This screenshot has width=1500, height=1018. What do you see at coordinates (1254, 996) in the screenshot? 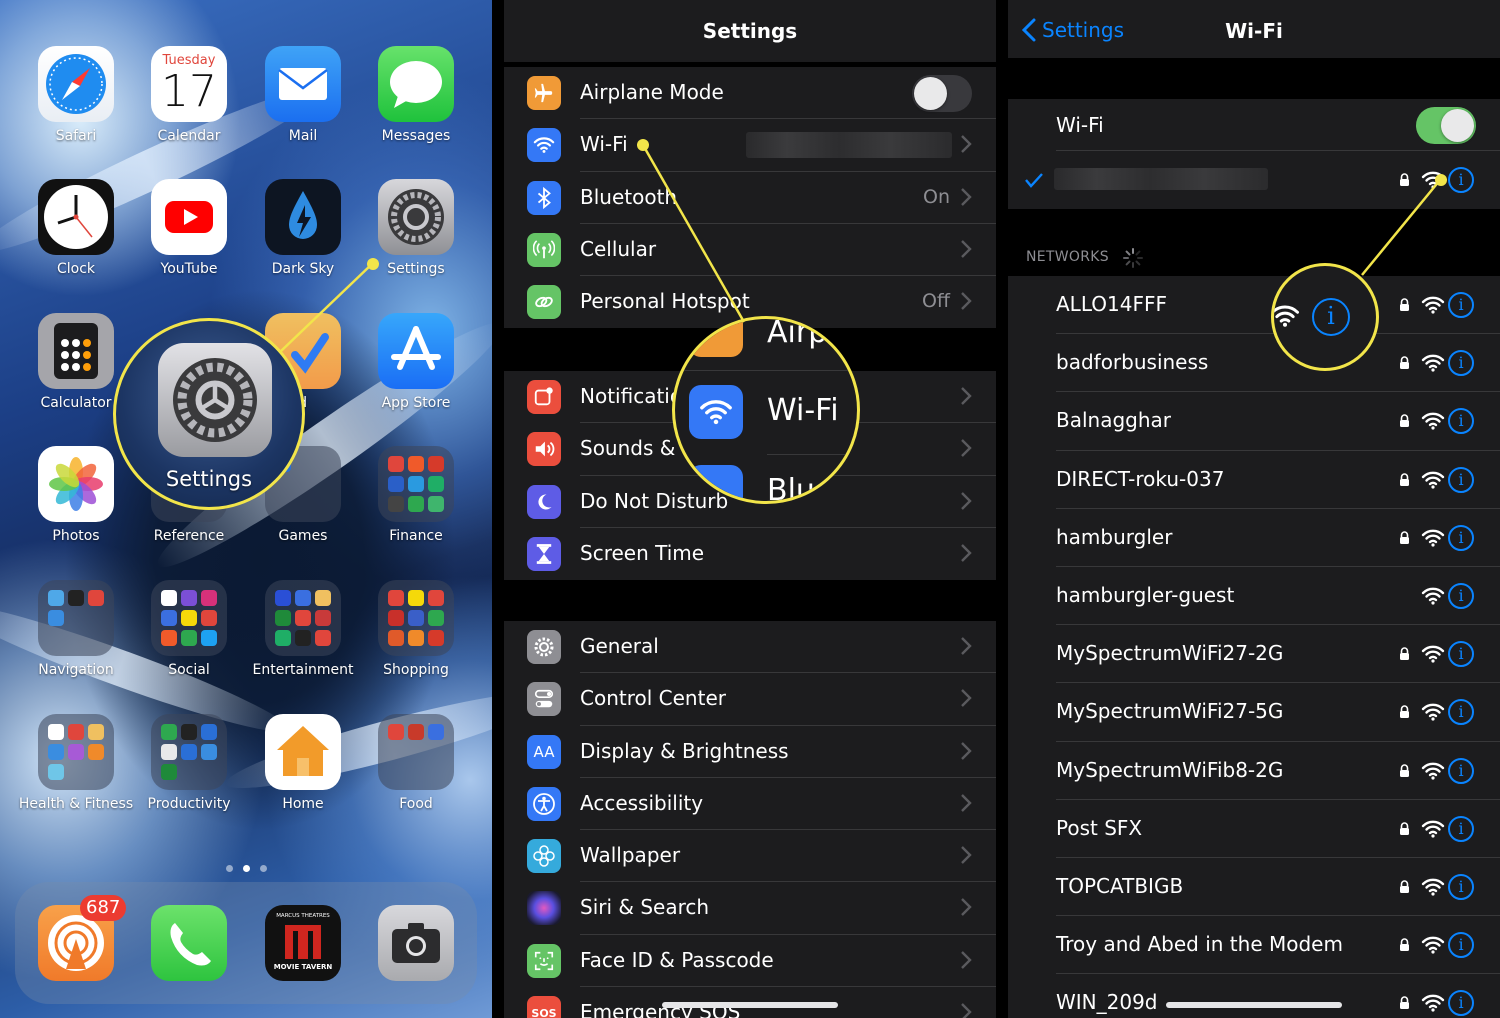
I see `network-row: WIN_209d i` at bounding box center [1254, 996].